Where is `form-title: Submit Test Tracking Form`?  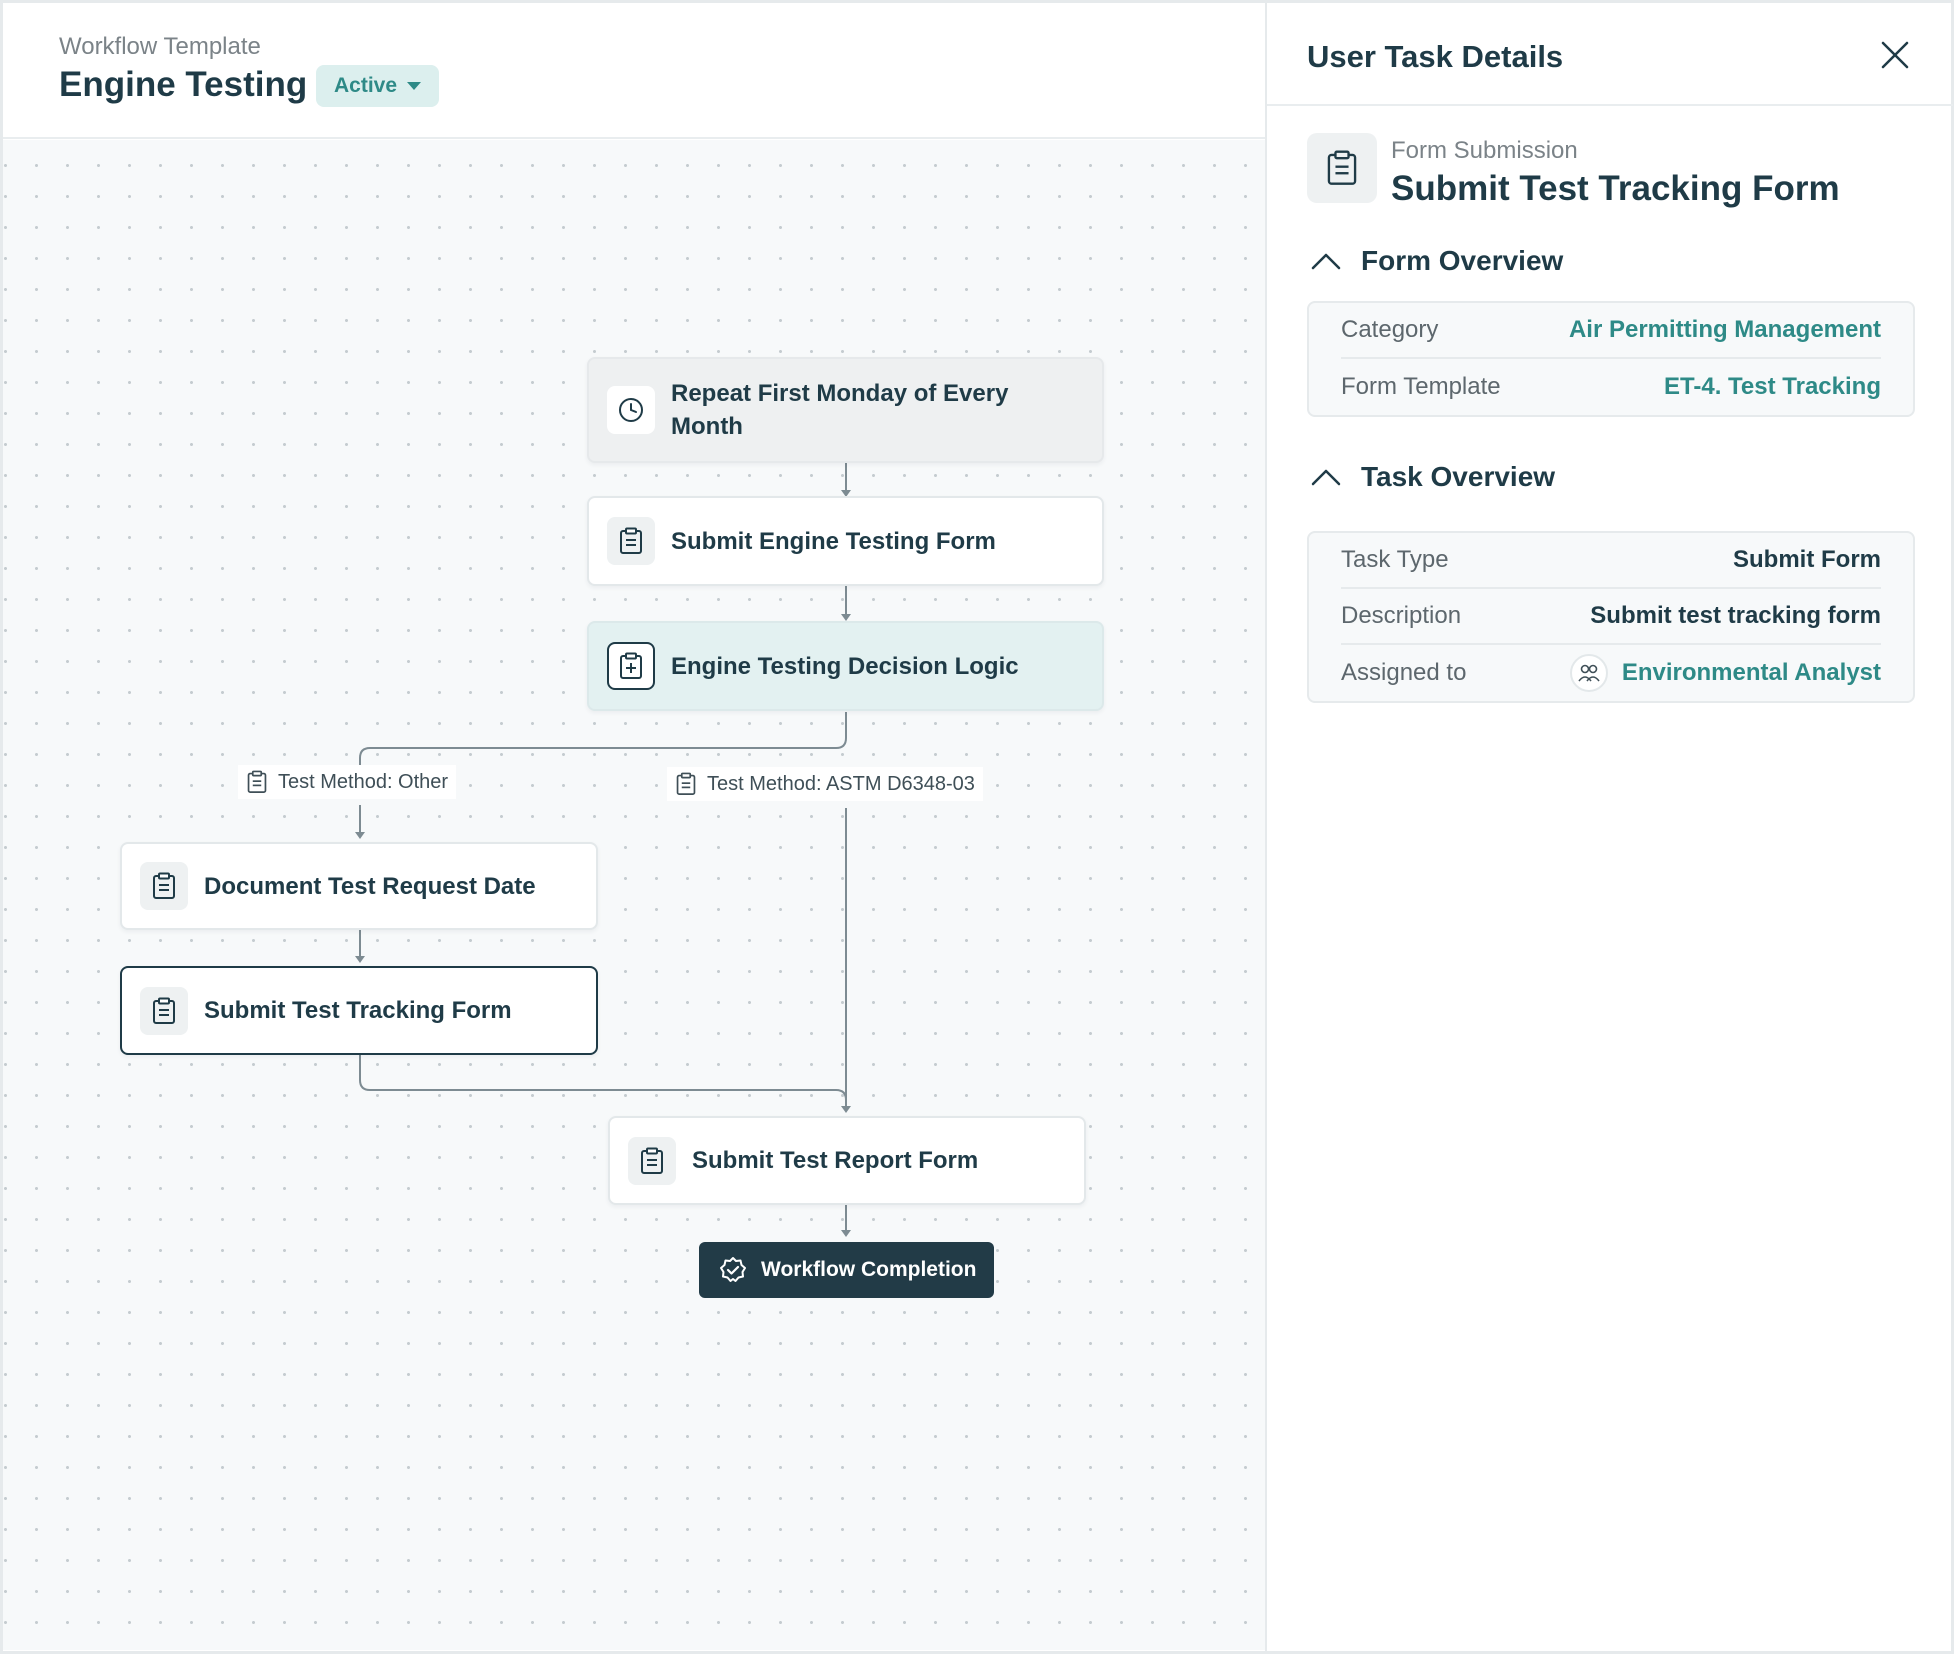
form-title: Submit Test Tracking Form is located at coordinates (1615, 188).